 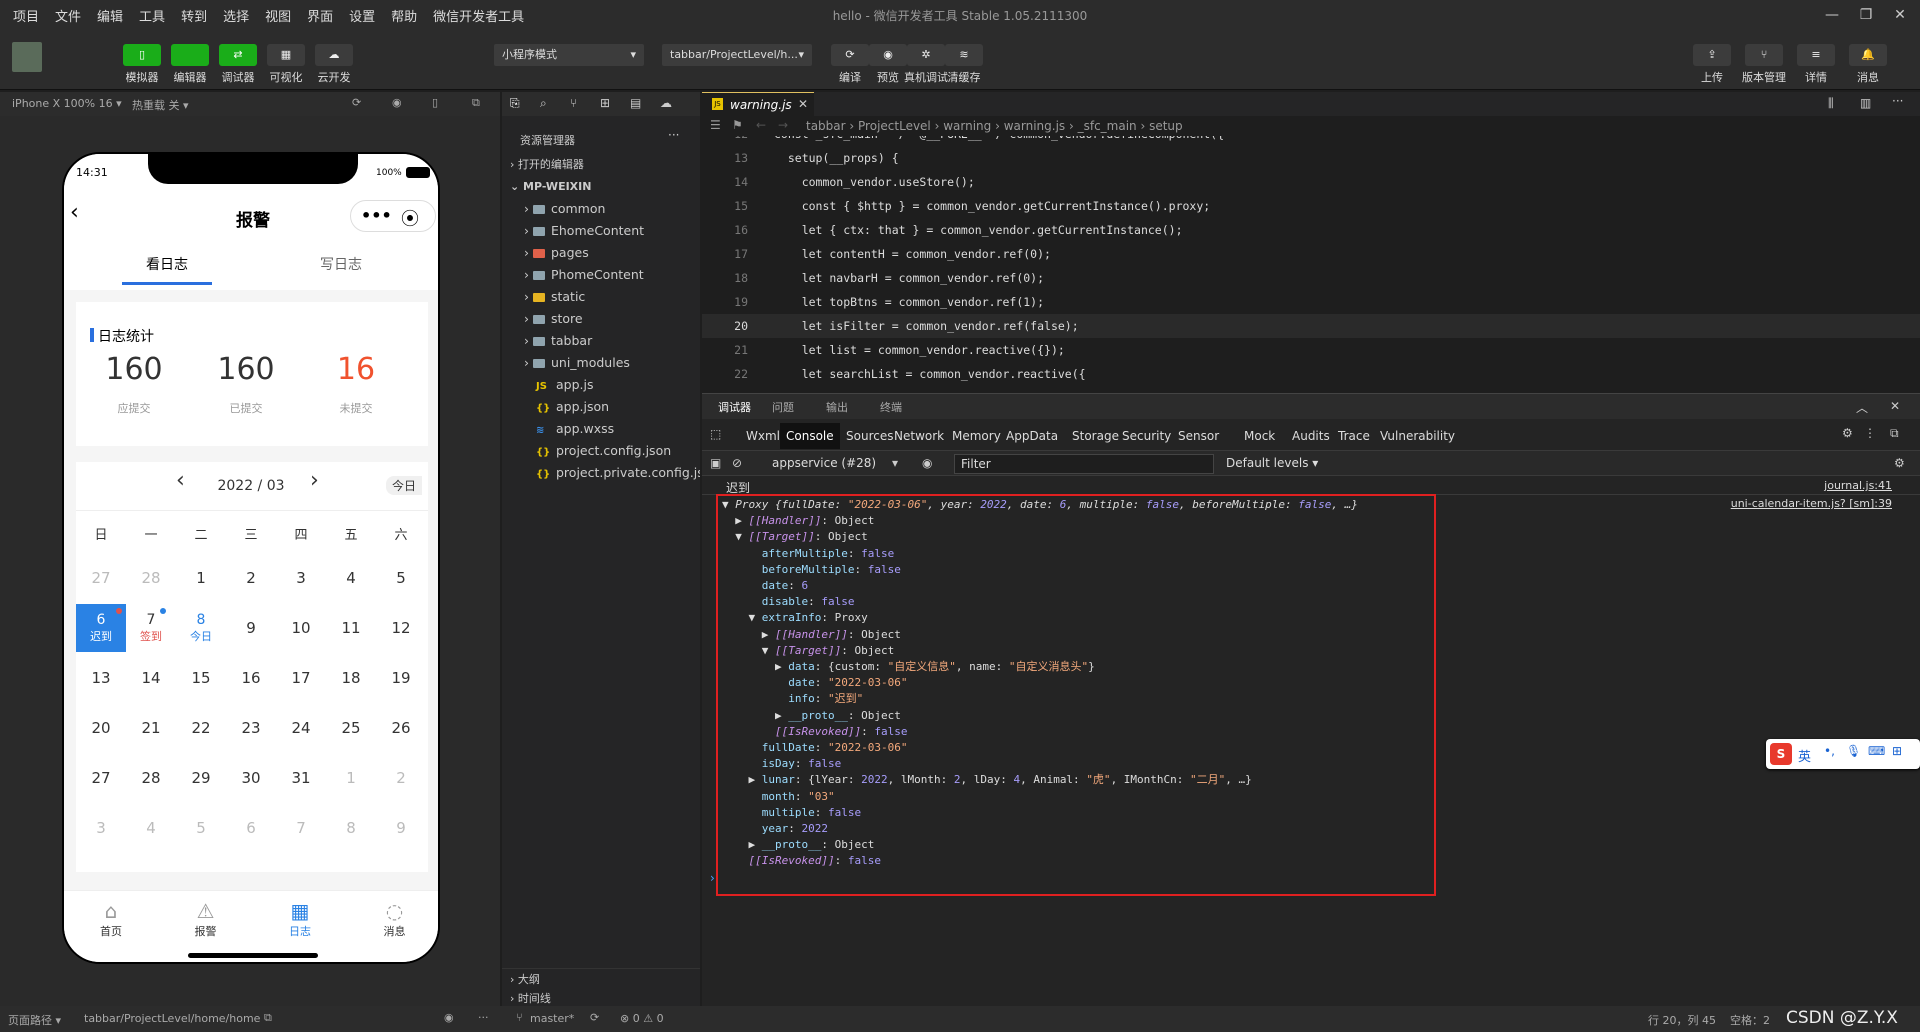 What do you see at coordinates (1198, 436) in the screenshot?
I see `devtools-tab: Sensor` at bounding box center [1198, 436].